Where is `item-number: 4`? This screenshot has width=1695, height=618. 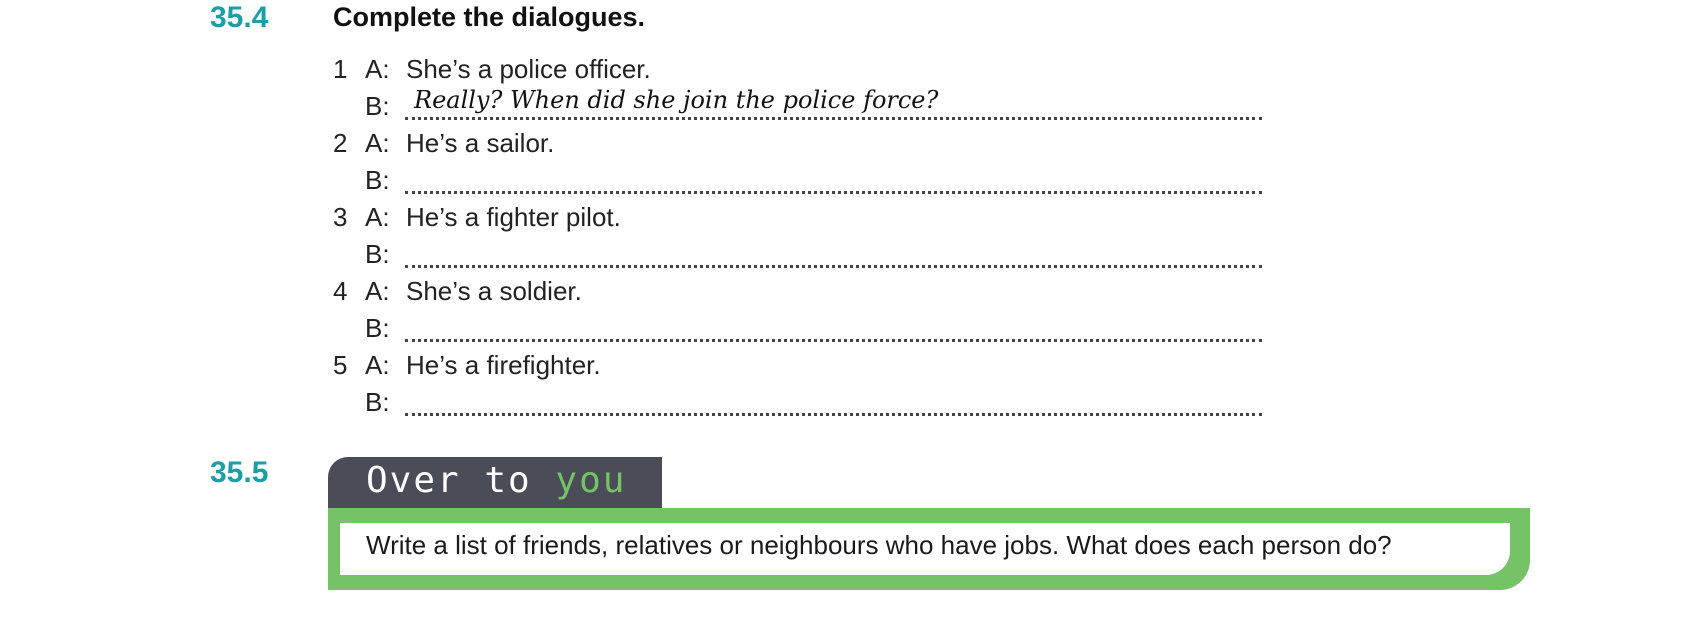
item-number: 4 is located at coordinates (340, 291).